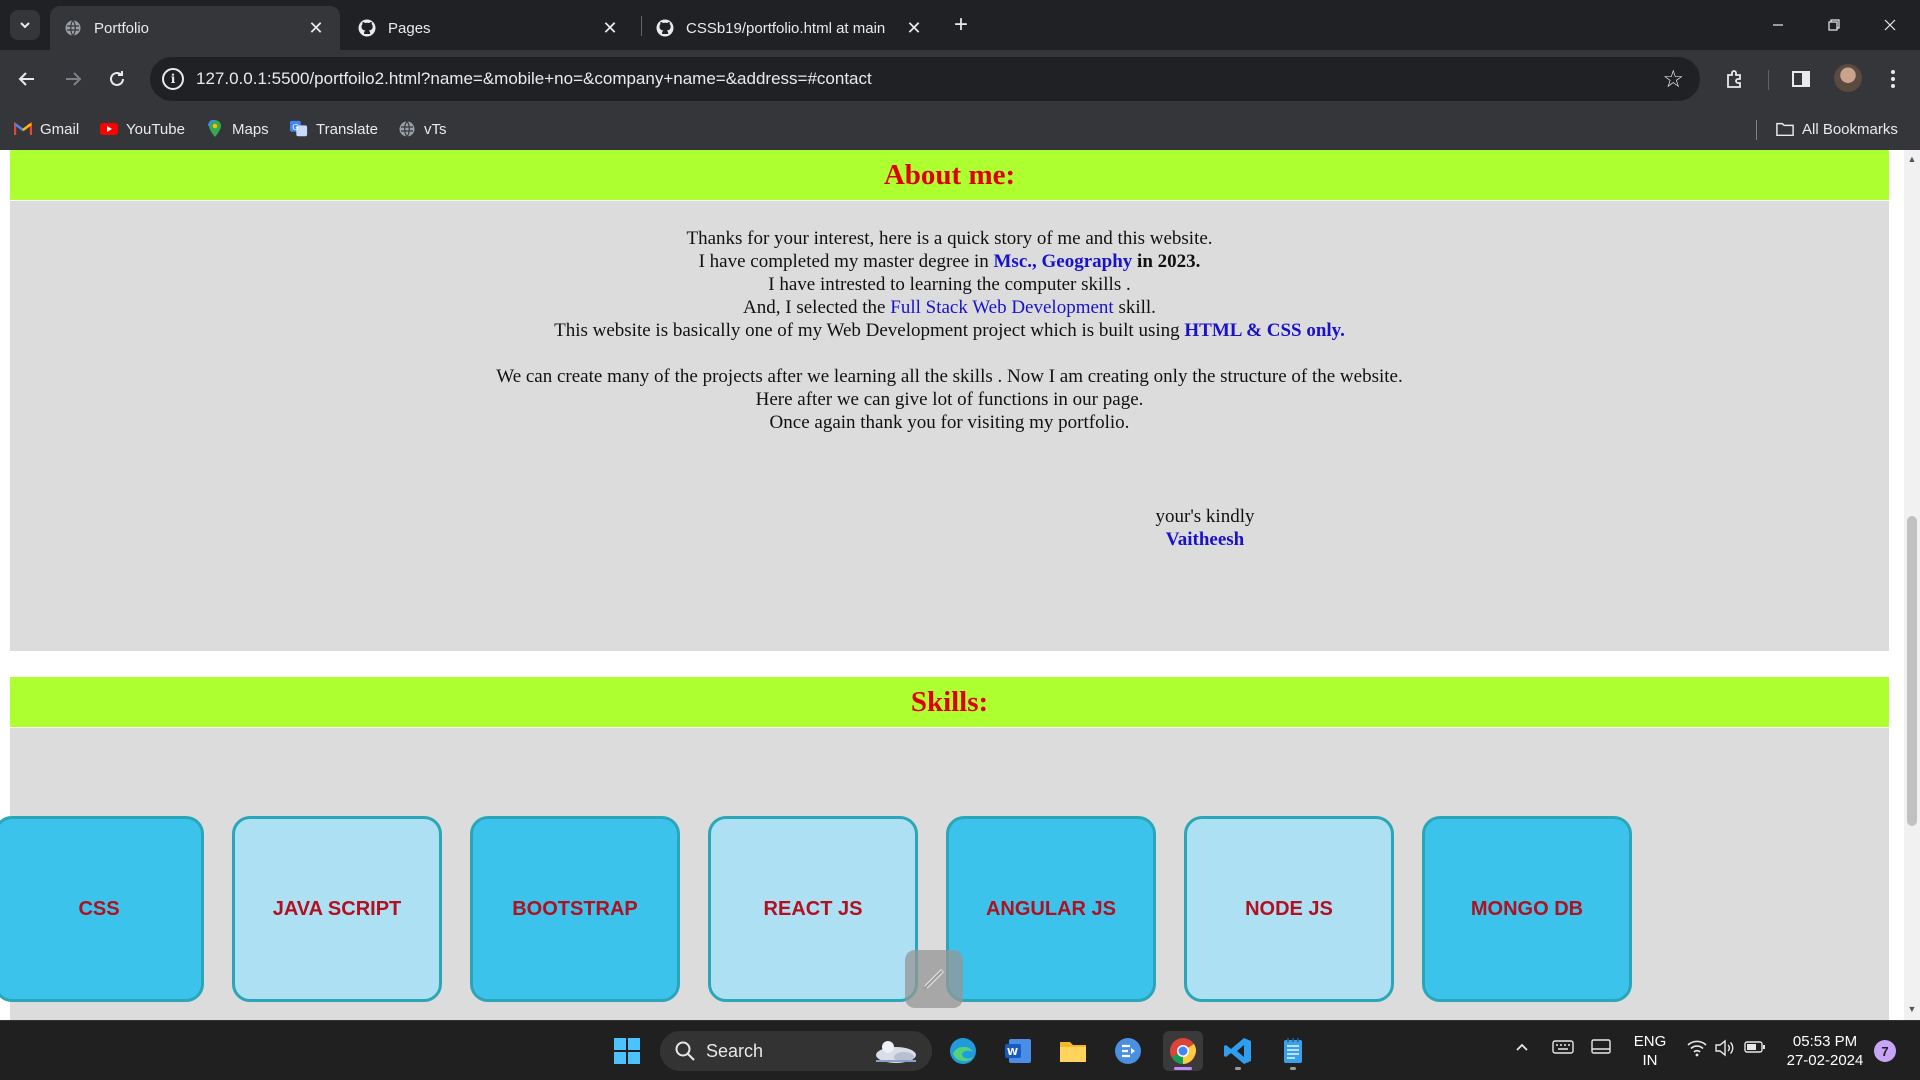  What do you see at coordinates (1650, 1051) in the screenshot?
I see `language-indicator: ENG IN` at bounding box center [1650, 1051].